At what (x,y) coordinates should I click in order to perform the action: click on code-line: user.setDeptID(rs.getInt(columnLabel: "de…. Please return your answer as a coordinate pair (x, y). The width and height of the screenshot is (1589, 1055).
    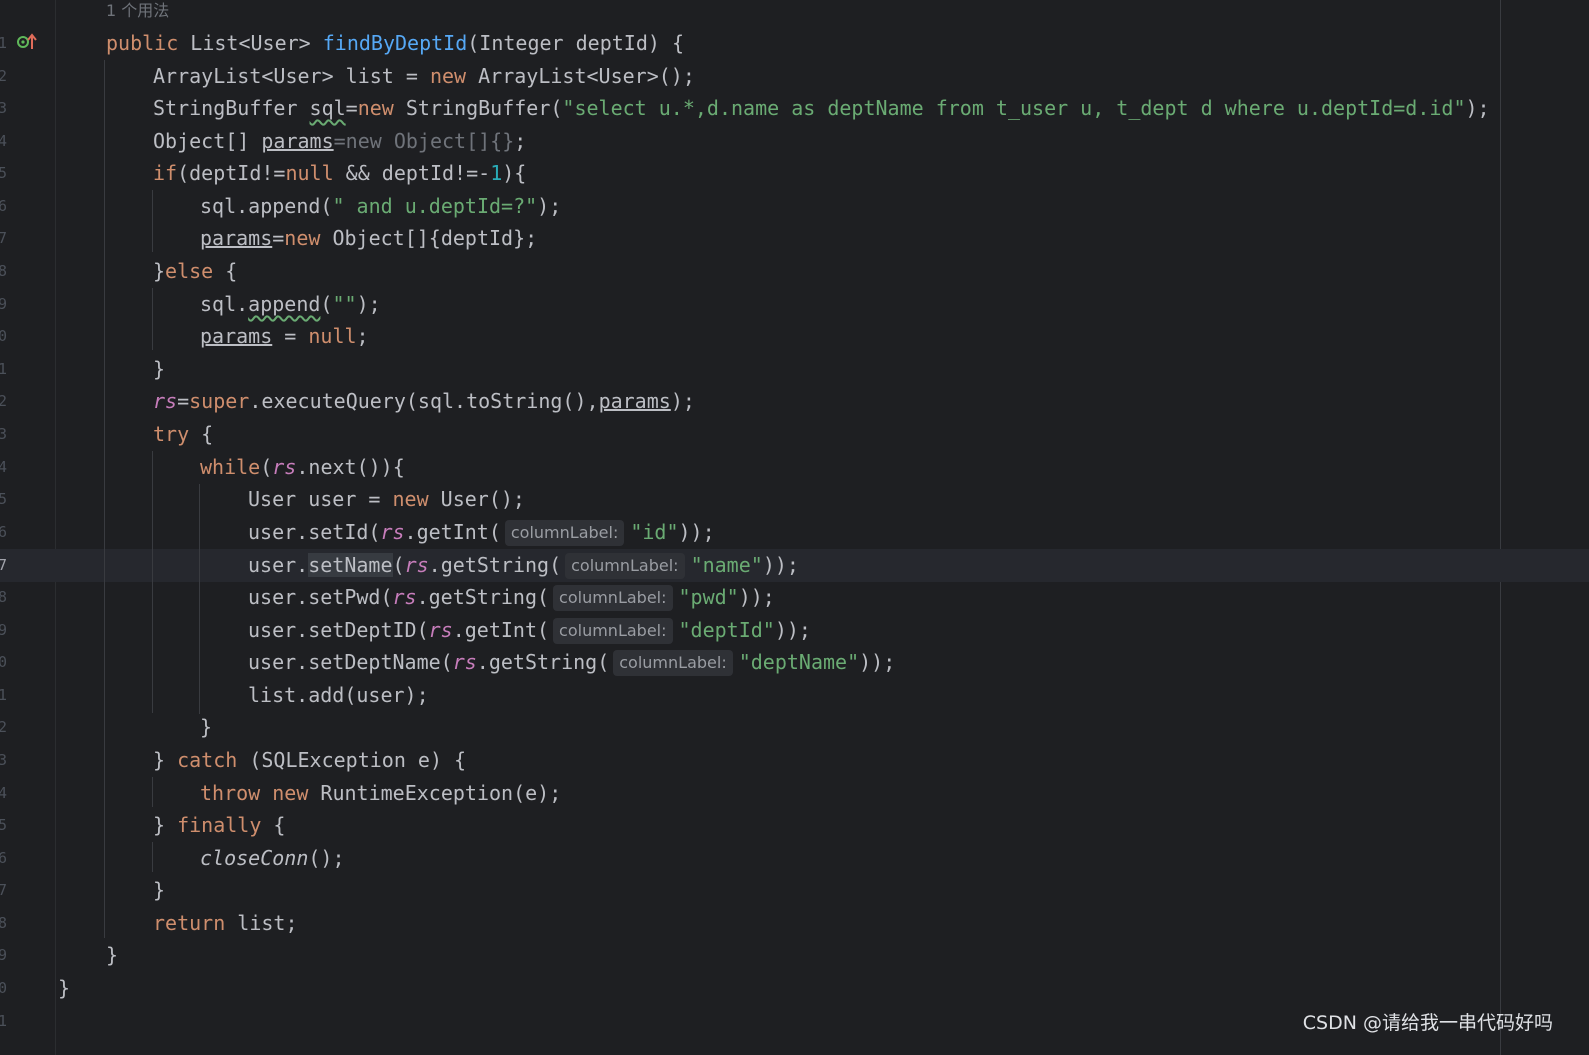
    Looking at the image, I should click on (529, 630).